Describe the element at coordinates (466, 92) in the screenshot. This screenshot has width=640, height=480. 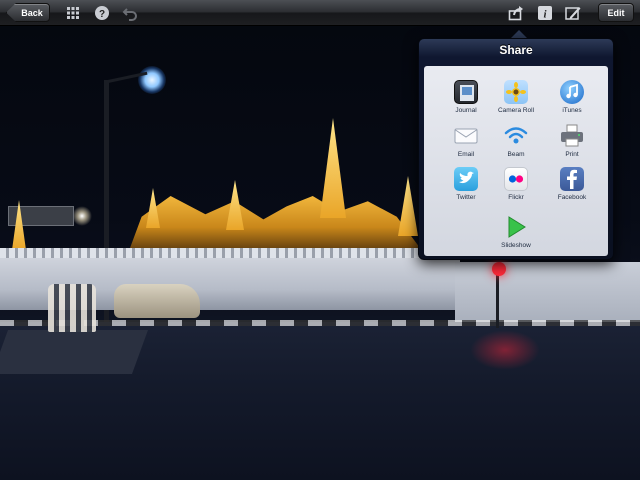
I see `journal-icon` at that location.